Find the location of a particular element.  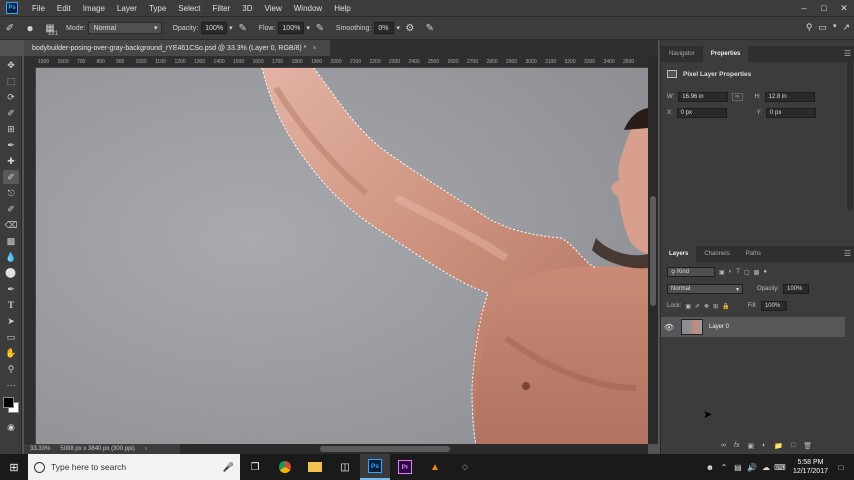

blend-mode-select: Normal ▾ is located at coordinates (705, 289).